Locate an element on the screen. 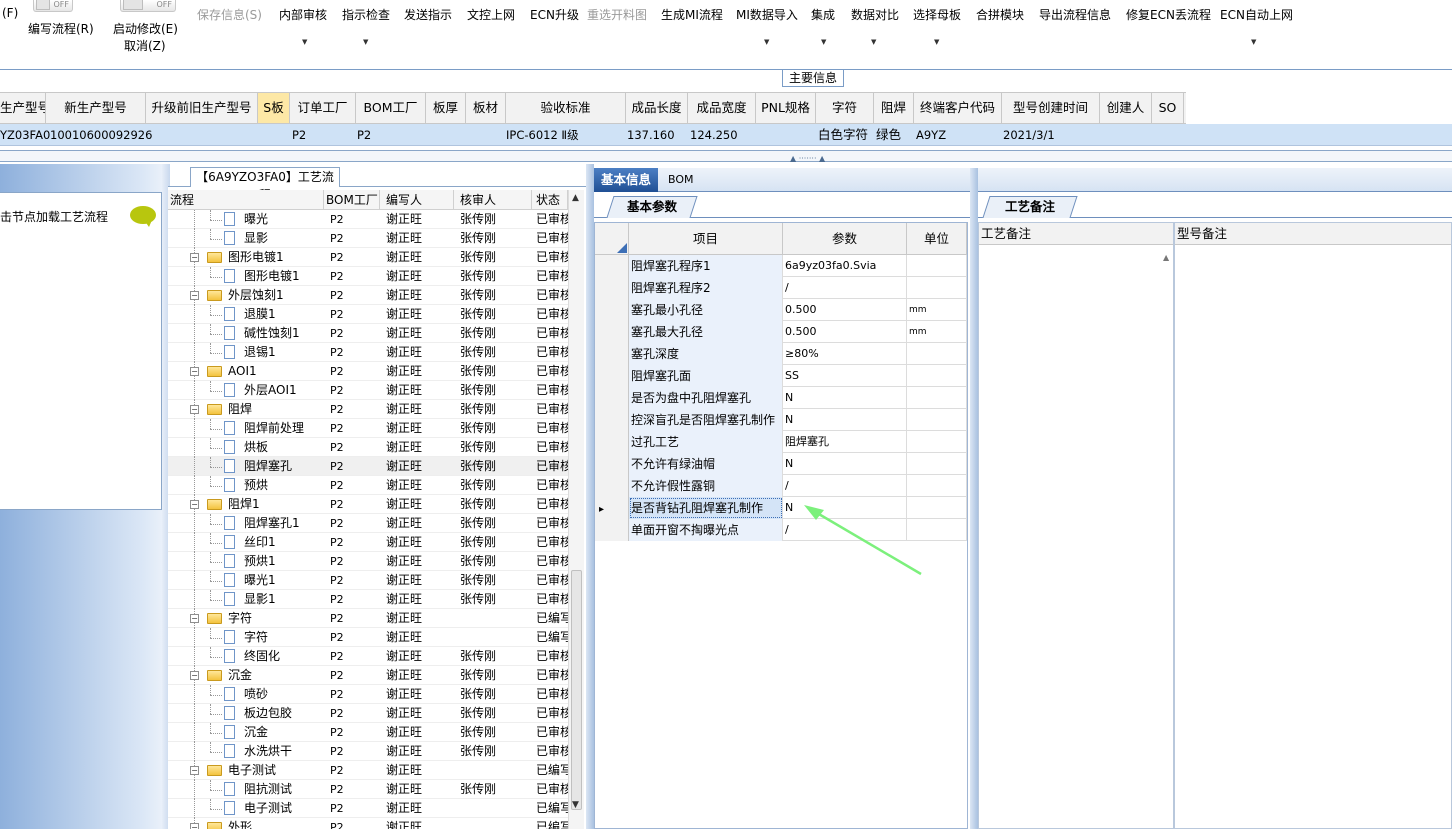 Image resolution: width=1452 pixels, height=829 pixels. internal-review-button: 内部审核 is located at coordinates (303, 14).